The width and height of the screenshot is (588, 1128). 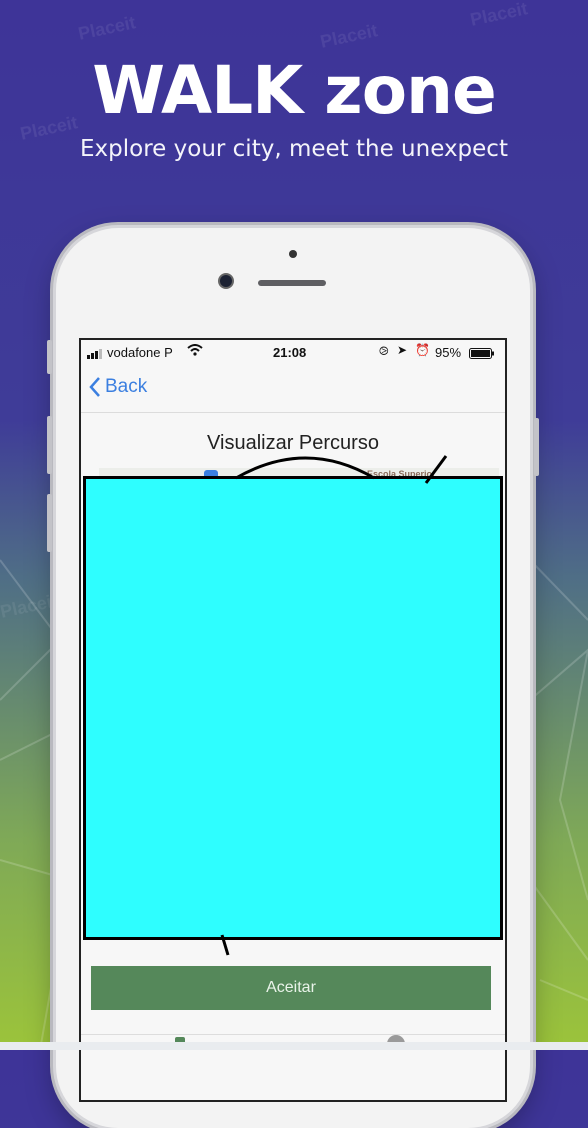 I want to click on wifi-icon, so click(x=195, y=351).